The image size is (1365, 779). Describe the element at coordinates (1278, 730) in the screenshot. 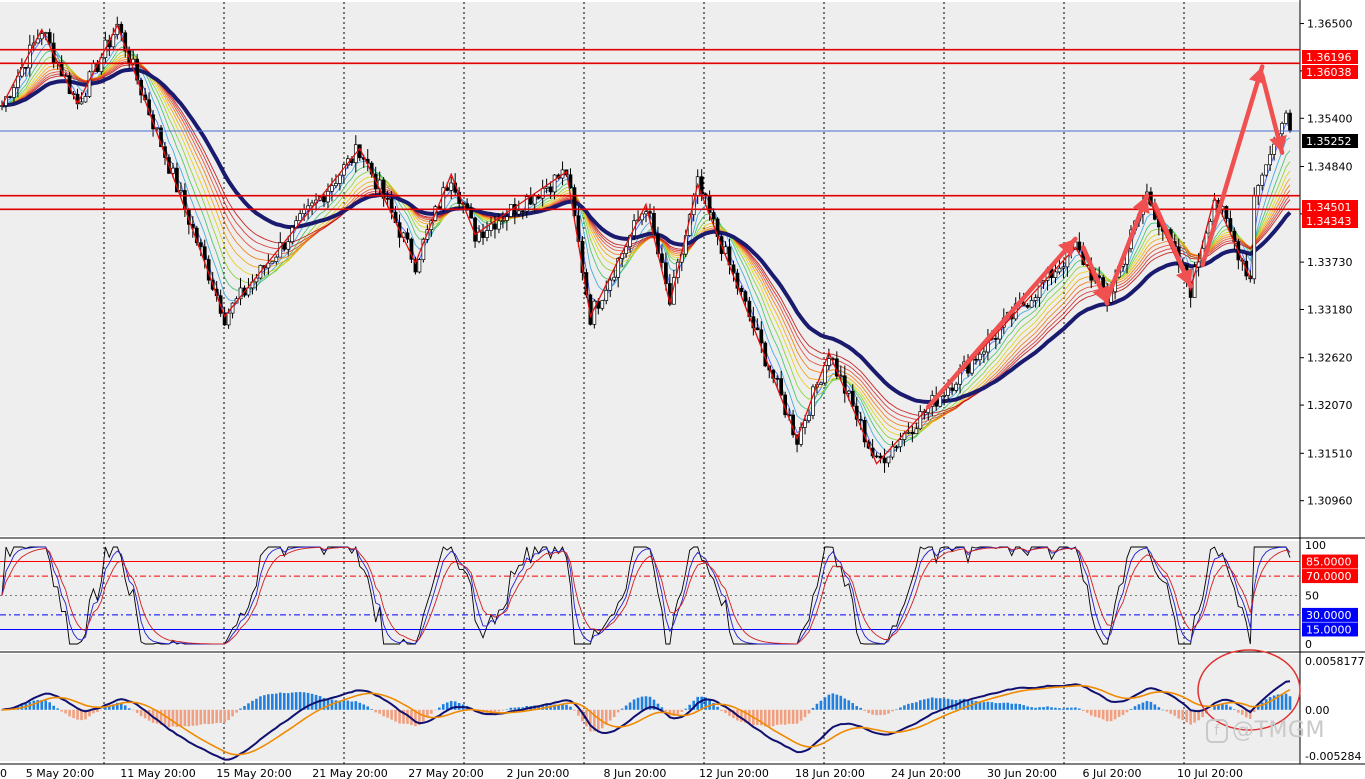

I see `watermark-text: @TMGM` at that location.